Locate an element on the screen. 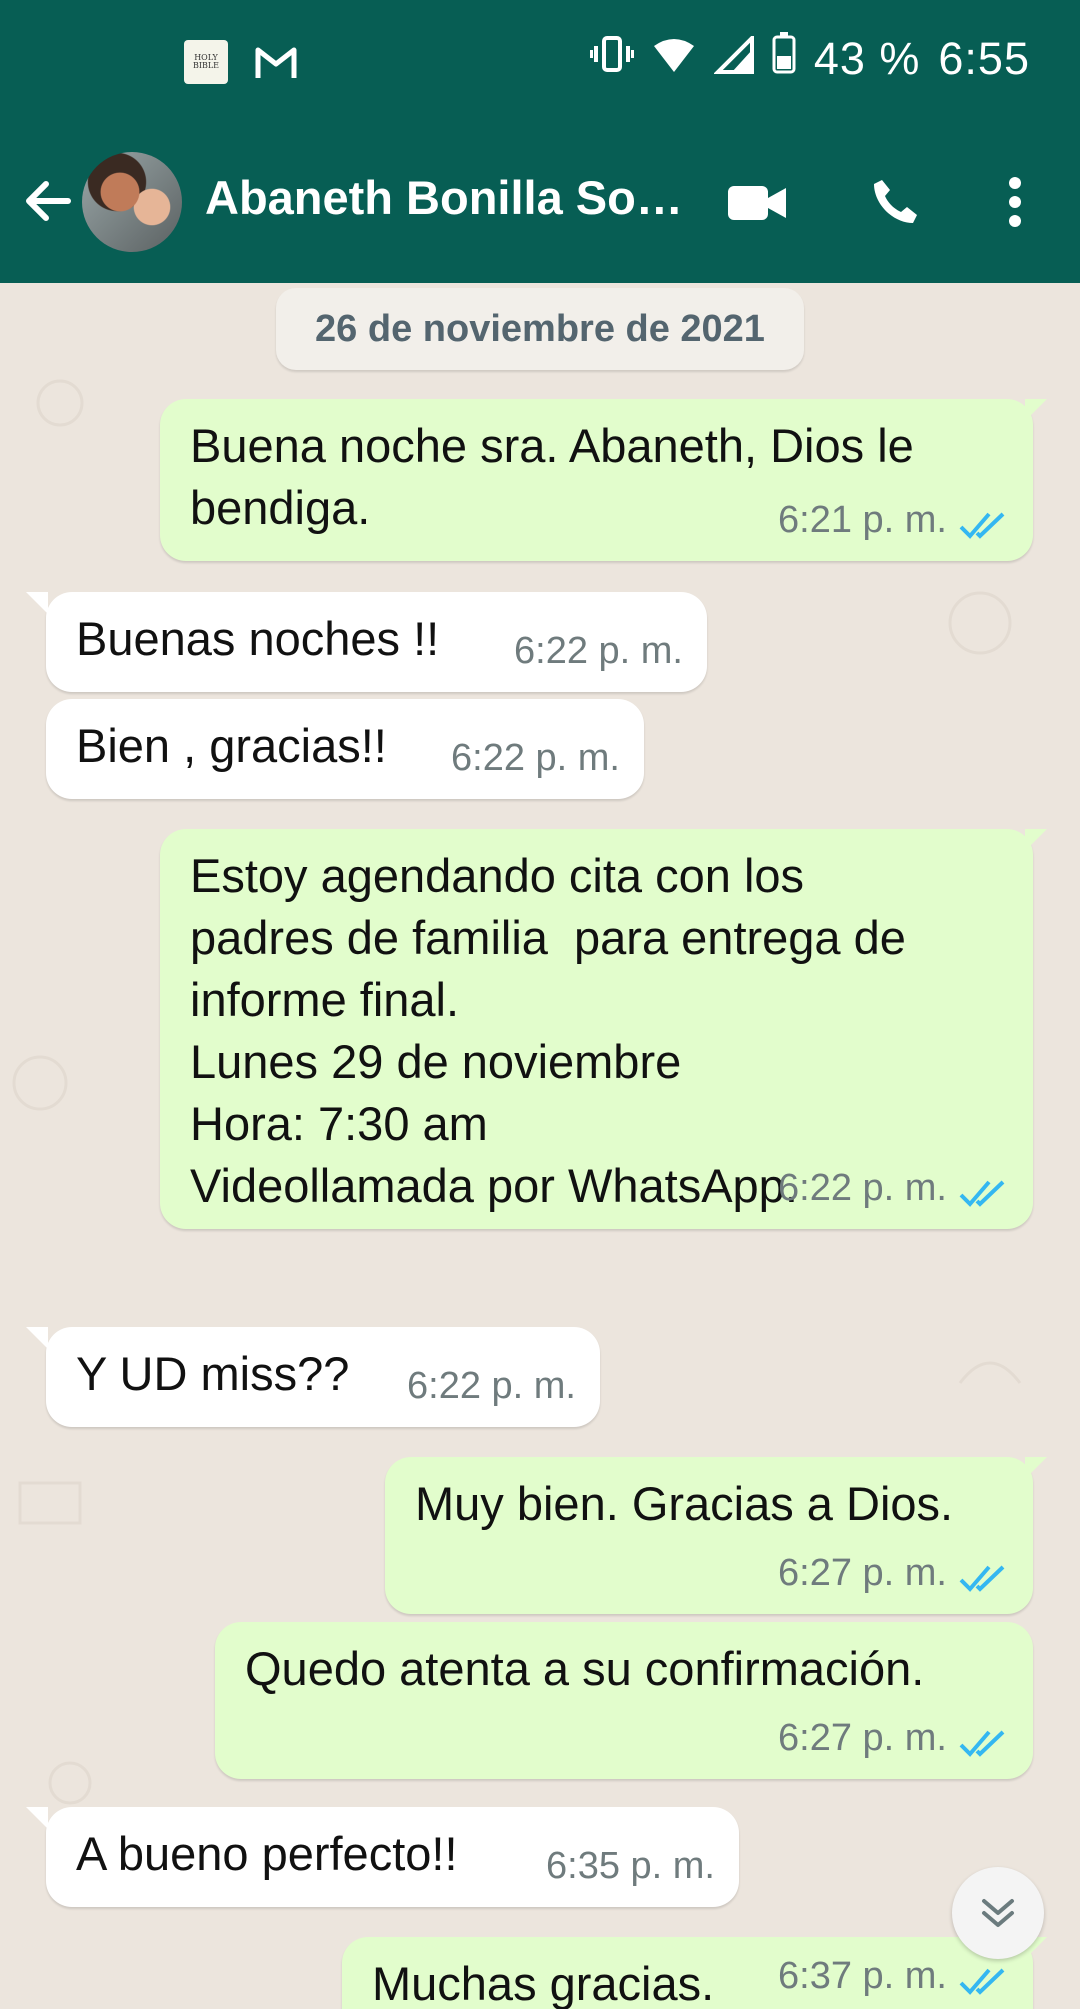 Image resolution: width=1080 pixels, height=2009 pixels. gmail-icon is located at coordinates (276, 62).